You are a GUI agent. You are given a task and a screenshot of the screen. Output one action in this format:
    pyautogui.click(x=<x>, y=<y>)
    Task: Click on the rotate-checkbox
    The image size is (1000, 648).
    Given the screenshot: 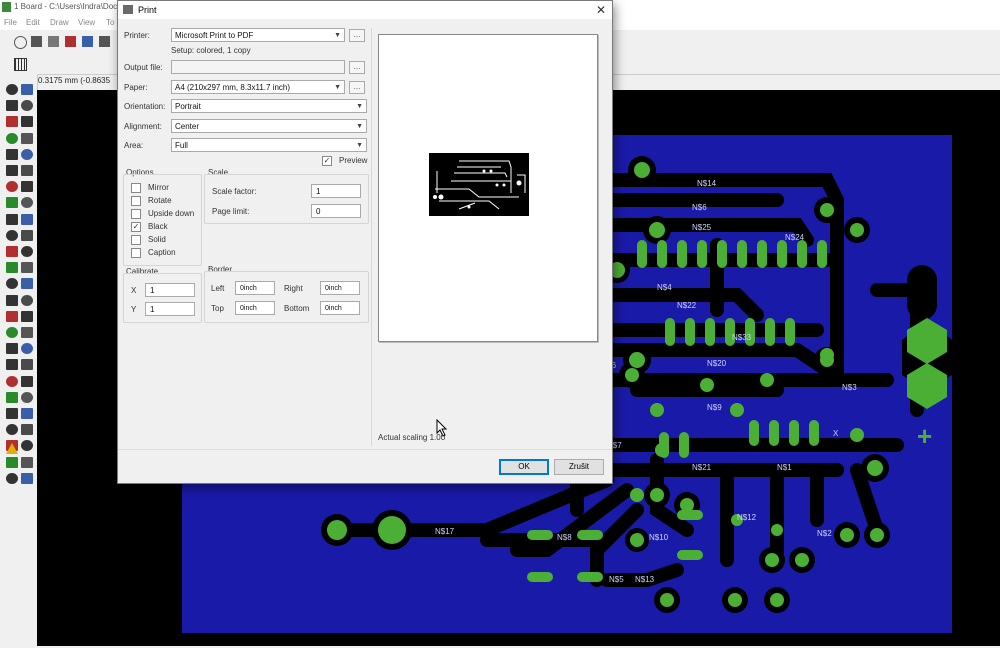 What is the action you would take?
    pyautogui.click(x=136, y=201)
    